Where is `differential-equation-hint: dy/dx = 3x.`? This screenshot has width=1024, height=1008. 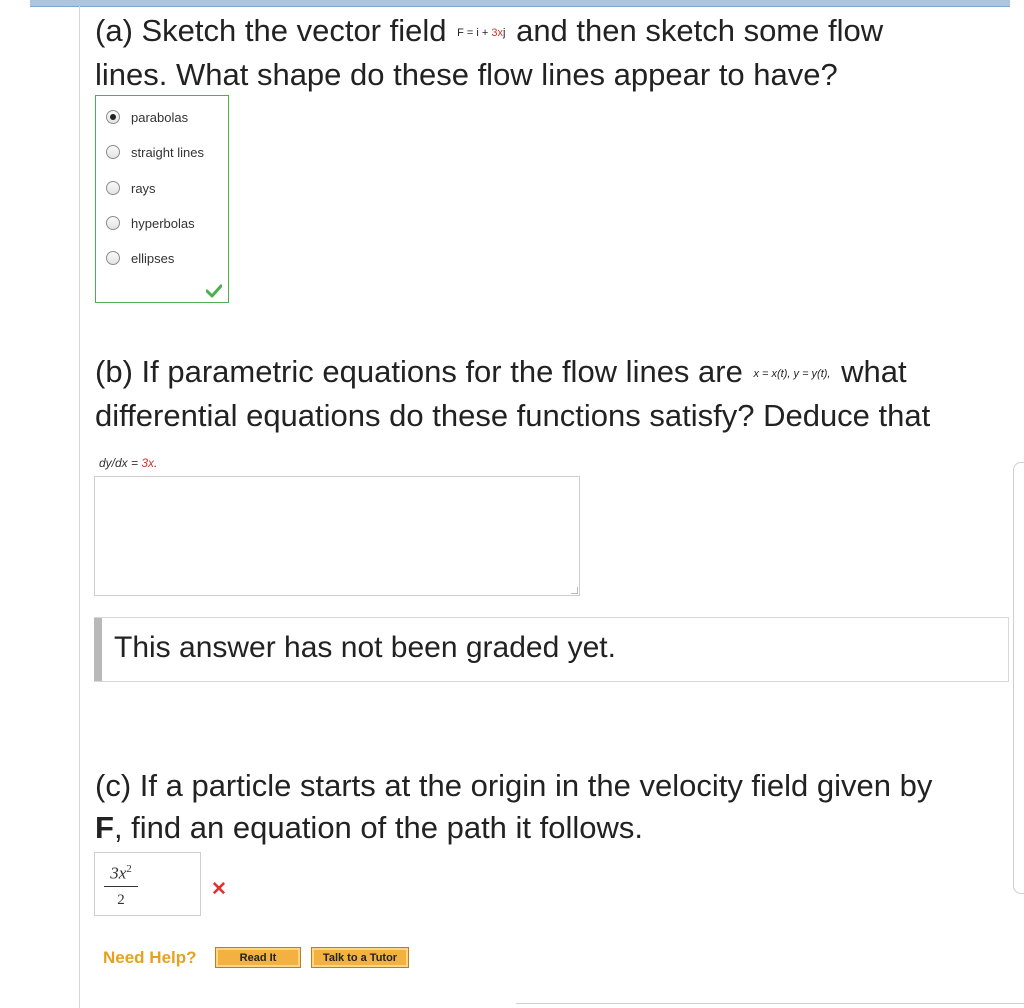 differential-equation-hint: dy/dx = 3x. is located at coordinates (128, 463).